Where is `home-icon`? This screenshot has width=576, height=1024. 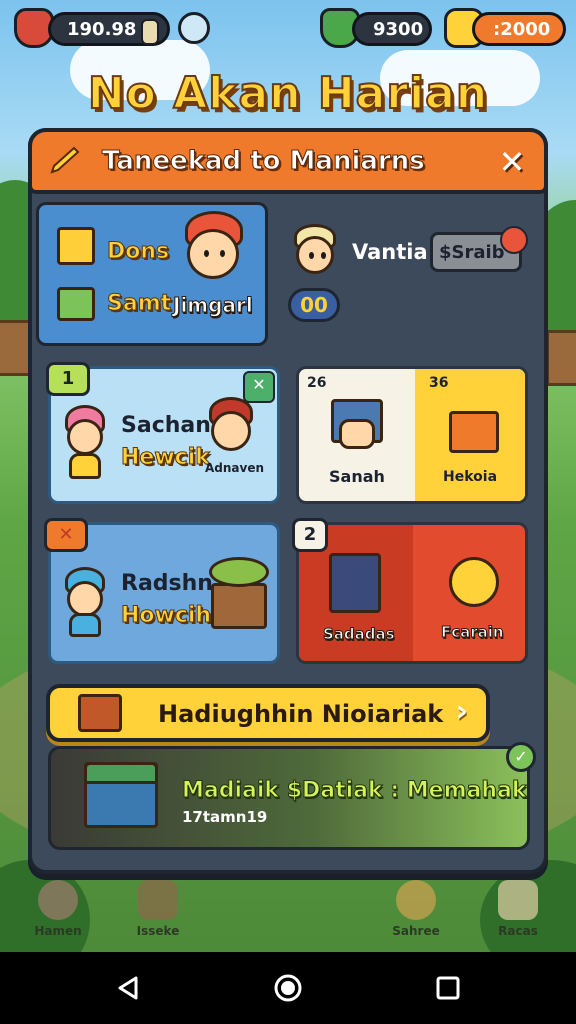
home-icon is located at coordinates (58, 900).